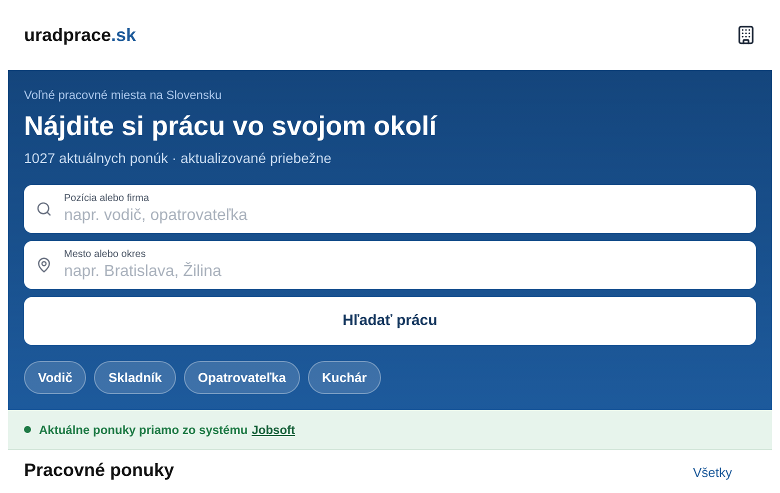 The width and height of the screenshot is (780, 493). I want to click on input-field: Pozícia alebo firma napr. vodič, opatrovateľka, so click(390, 209).